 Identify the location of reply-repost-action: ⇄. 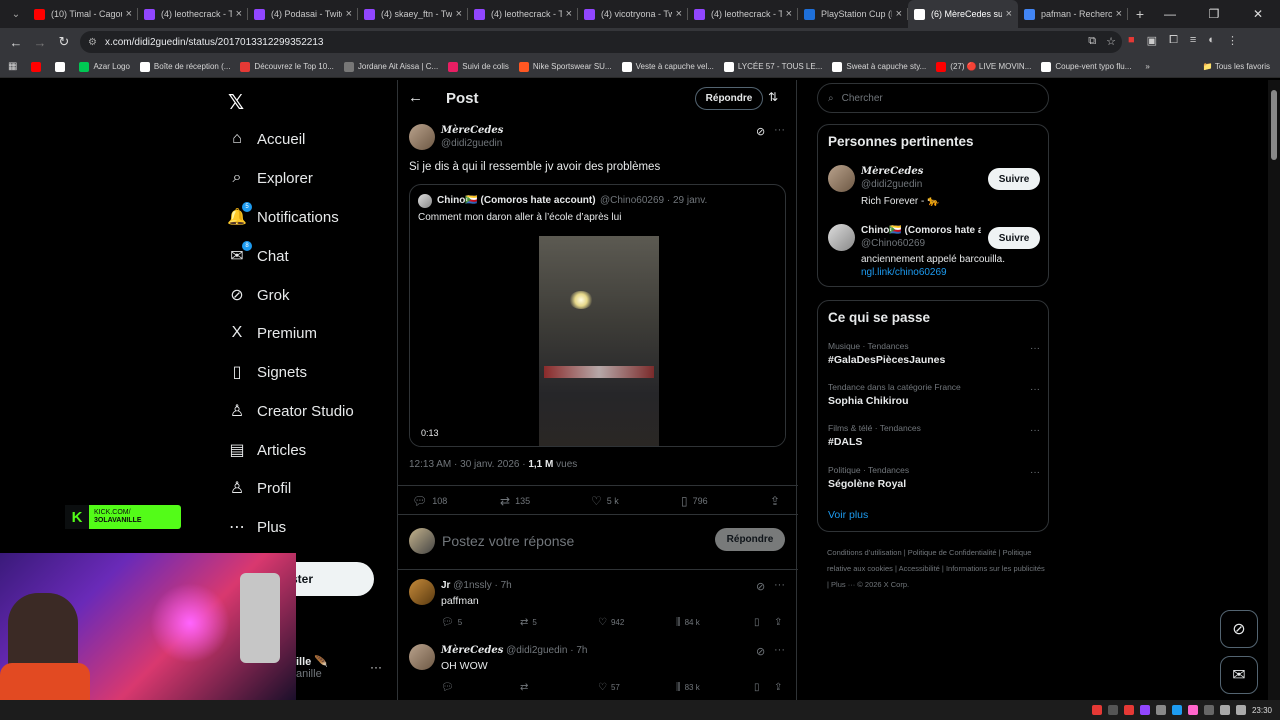
(526, 687).